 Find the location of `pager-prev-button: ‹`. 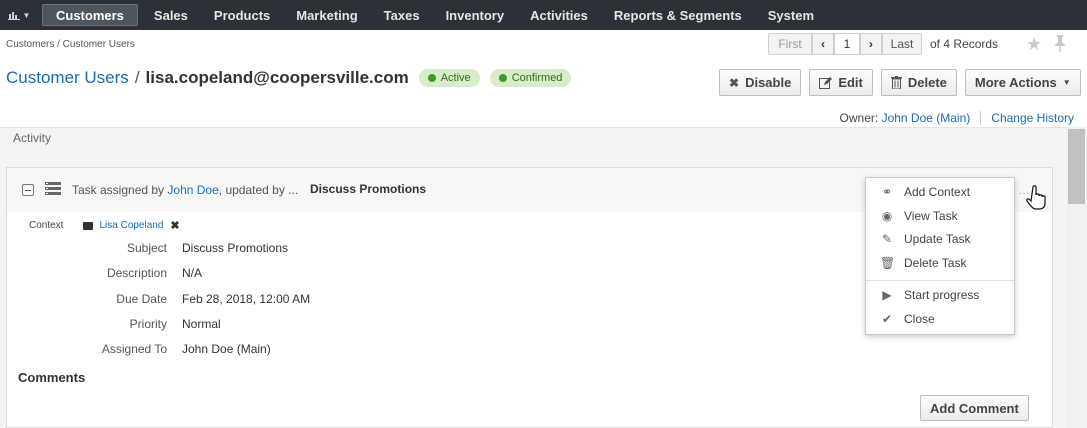

pager-prev-button: ‹ is located at coordinates (823, 44).